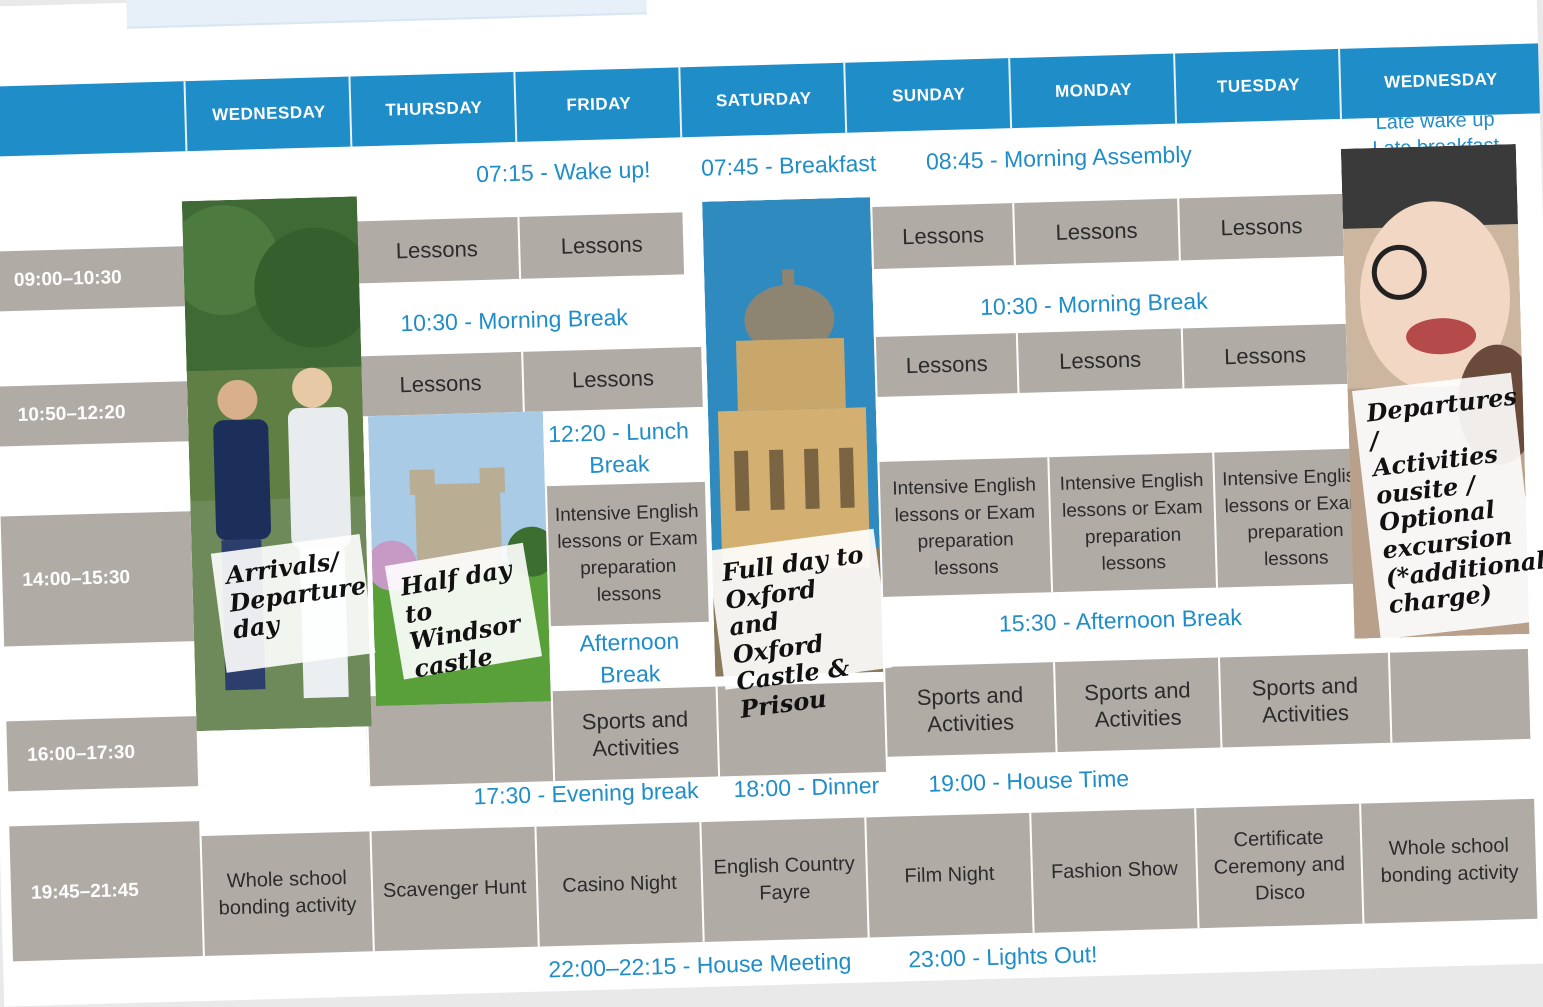 This screenshot has width=1543, height=1007. Describe the element at coordinates (386, 14) in the screenshot. I see `top-strip` at that location.